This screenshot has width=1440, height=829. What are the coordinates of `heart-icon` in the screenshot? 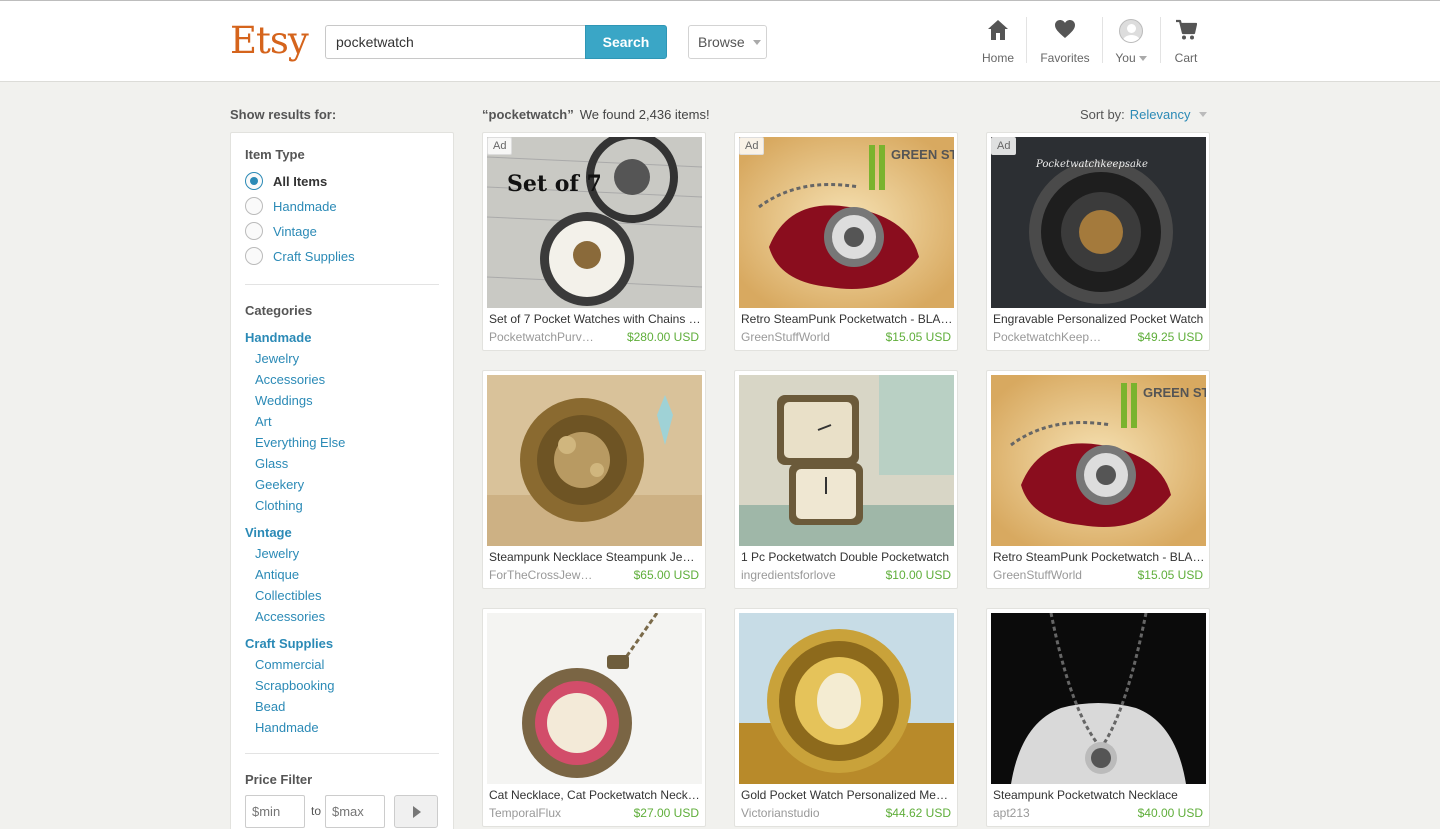 It's located at (1065, 29).